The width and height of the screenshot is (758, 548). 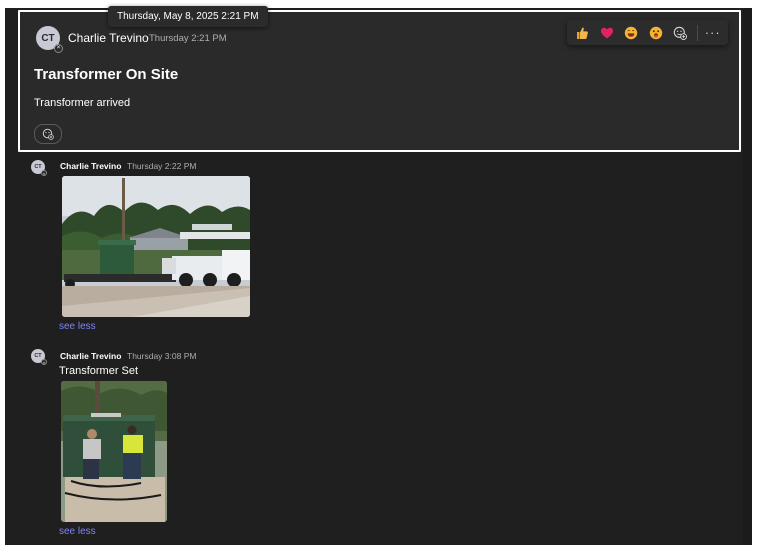 I want to click on message-timestamp: Thursday 2:21 PM, so click(x=188, y=38).